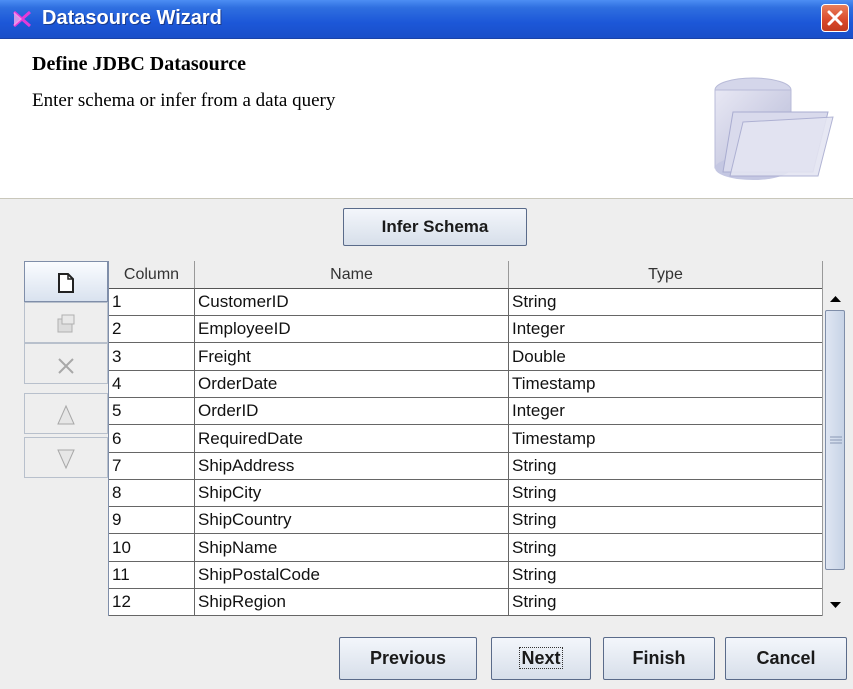 Image resolution: width=853 pixels, height=689 pixels. I want to click on column-name-cell: ShipAddress, so click(352, 465).